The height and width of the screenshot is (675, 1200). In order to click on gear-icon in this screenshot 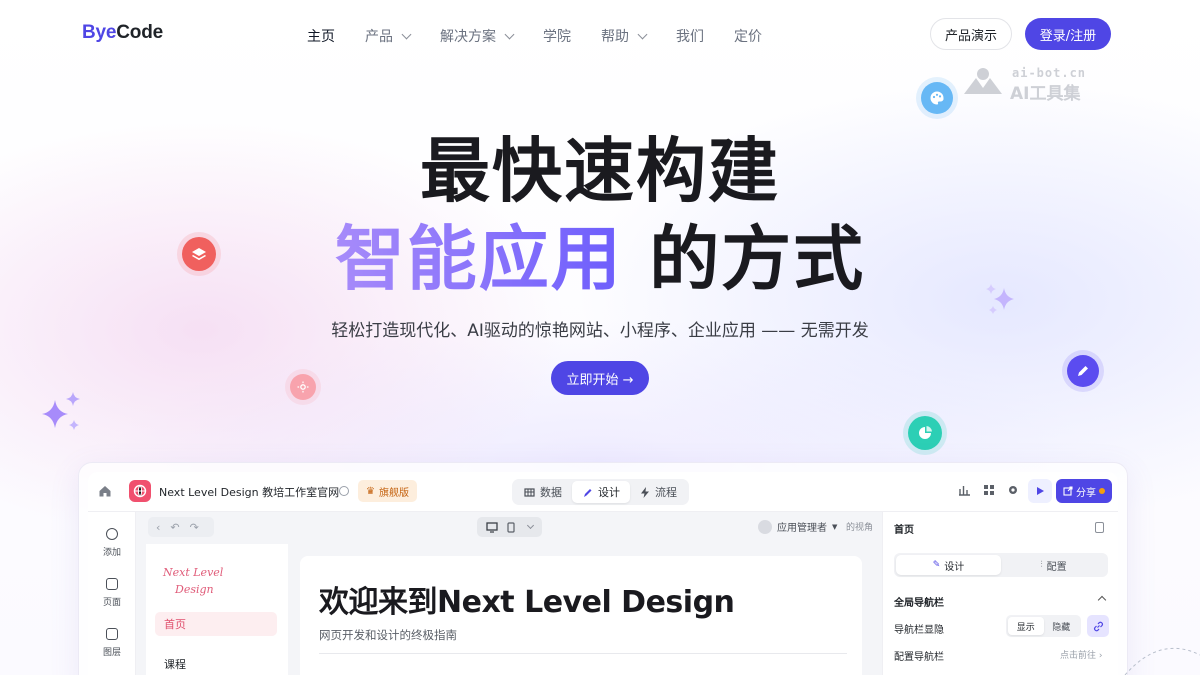, I will do `click(1013, 490)`.